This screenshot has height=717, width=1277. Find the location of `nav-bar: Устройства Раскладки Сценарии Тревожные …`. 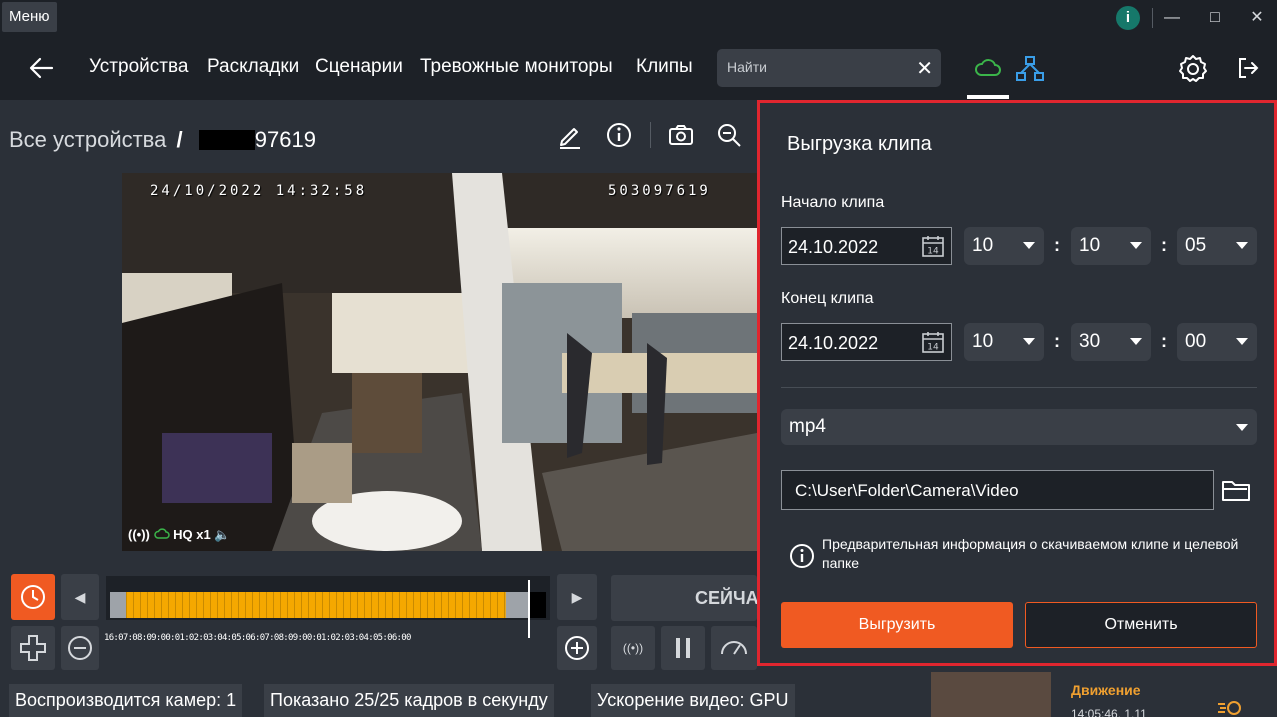

nav-bar: Устройства Раскладки Сценарии Тревожные … is located at coordinates (638, 68).